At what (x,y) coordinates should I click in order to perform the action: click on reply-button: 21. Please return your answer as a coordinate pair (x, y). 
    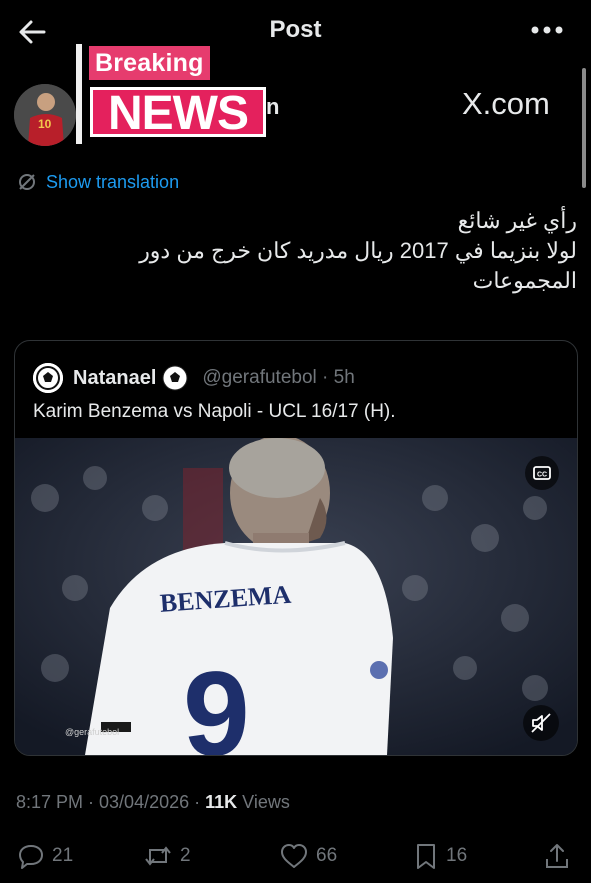
    Looking at the image, I should click on (44, 856).